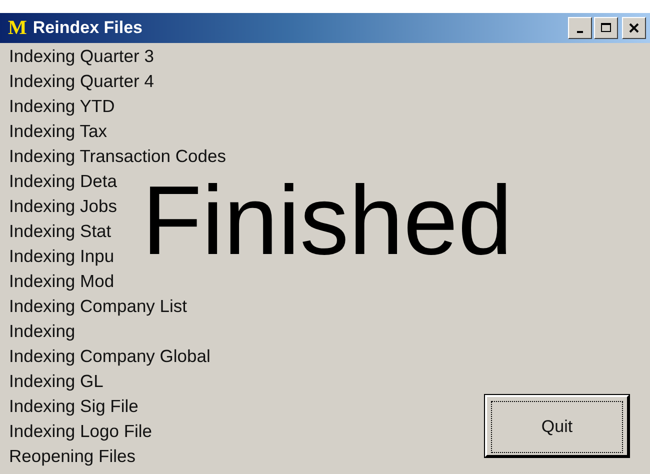  Describe the element at coordinates (81, 56) in the screenshot. I see `log-line: Indexing Quarter 3` at that location.